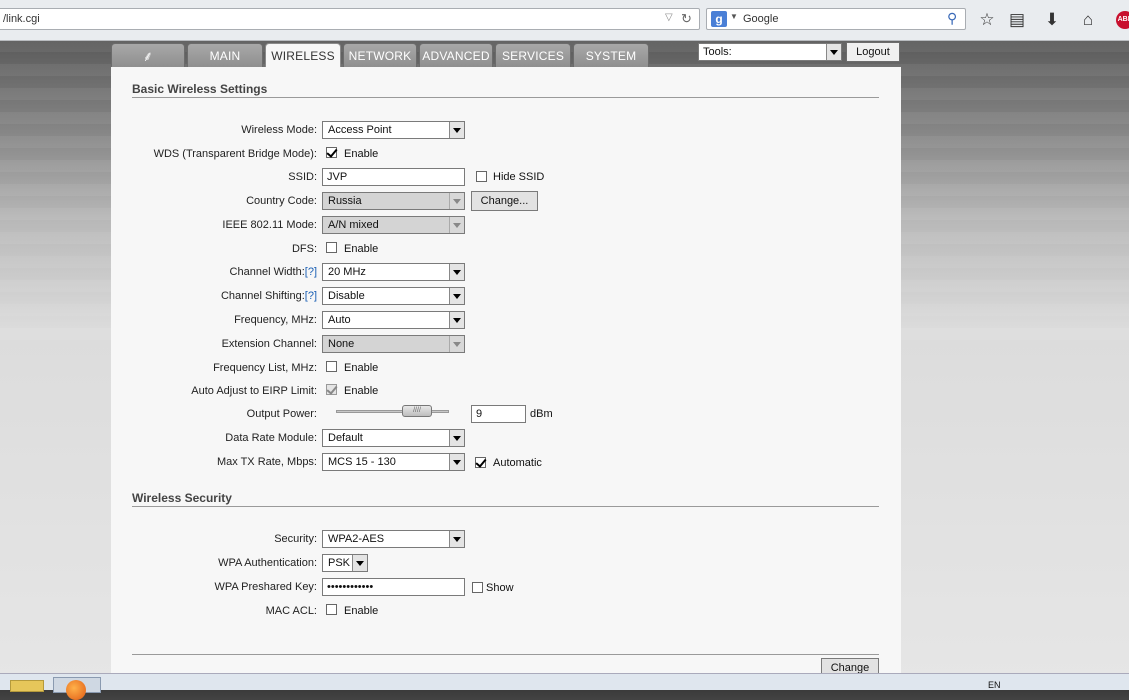  Describe the element at coordinates (1122, 20) in the screenshot. I see `adblock-icon: ABP` at that location.